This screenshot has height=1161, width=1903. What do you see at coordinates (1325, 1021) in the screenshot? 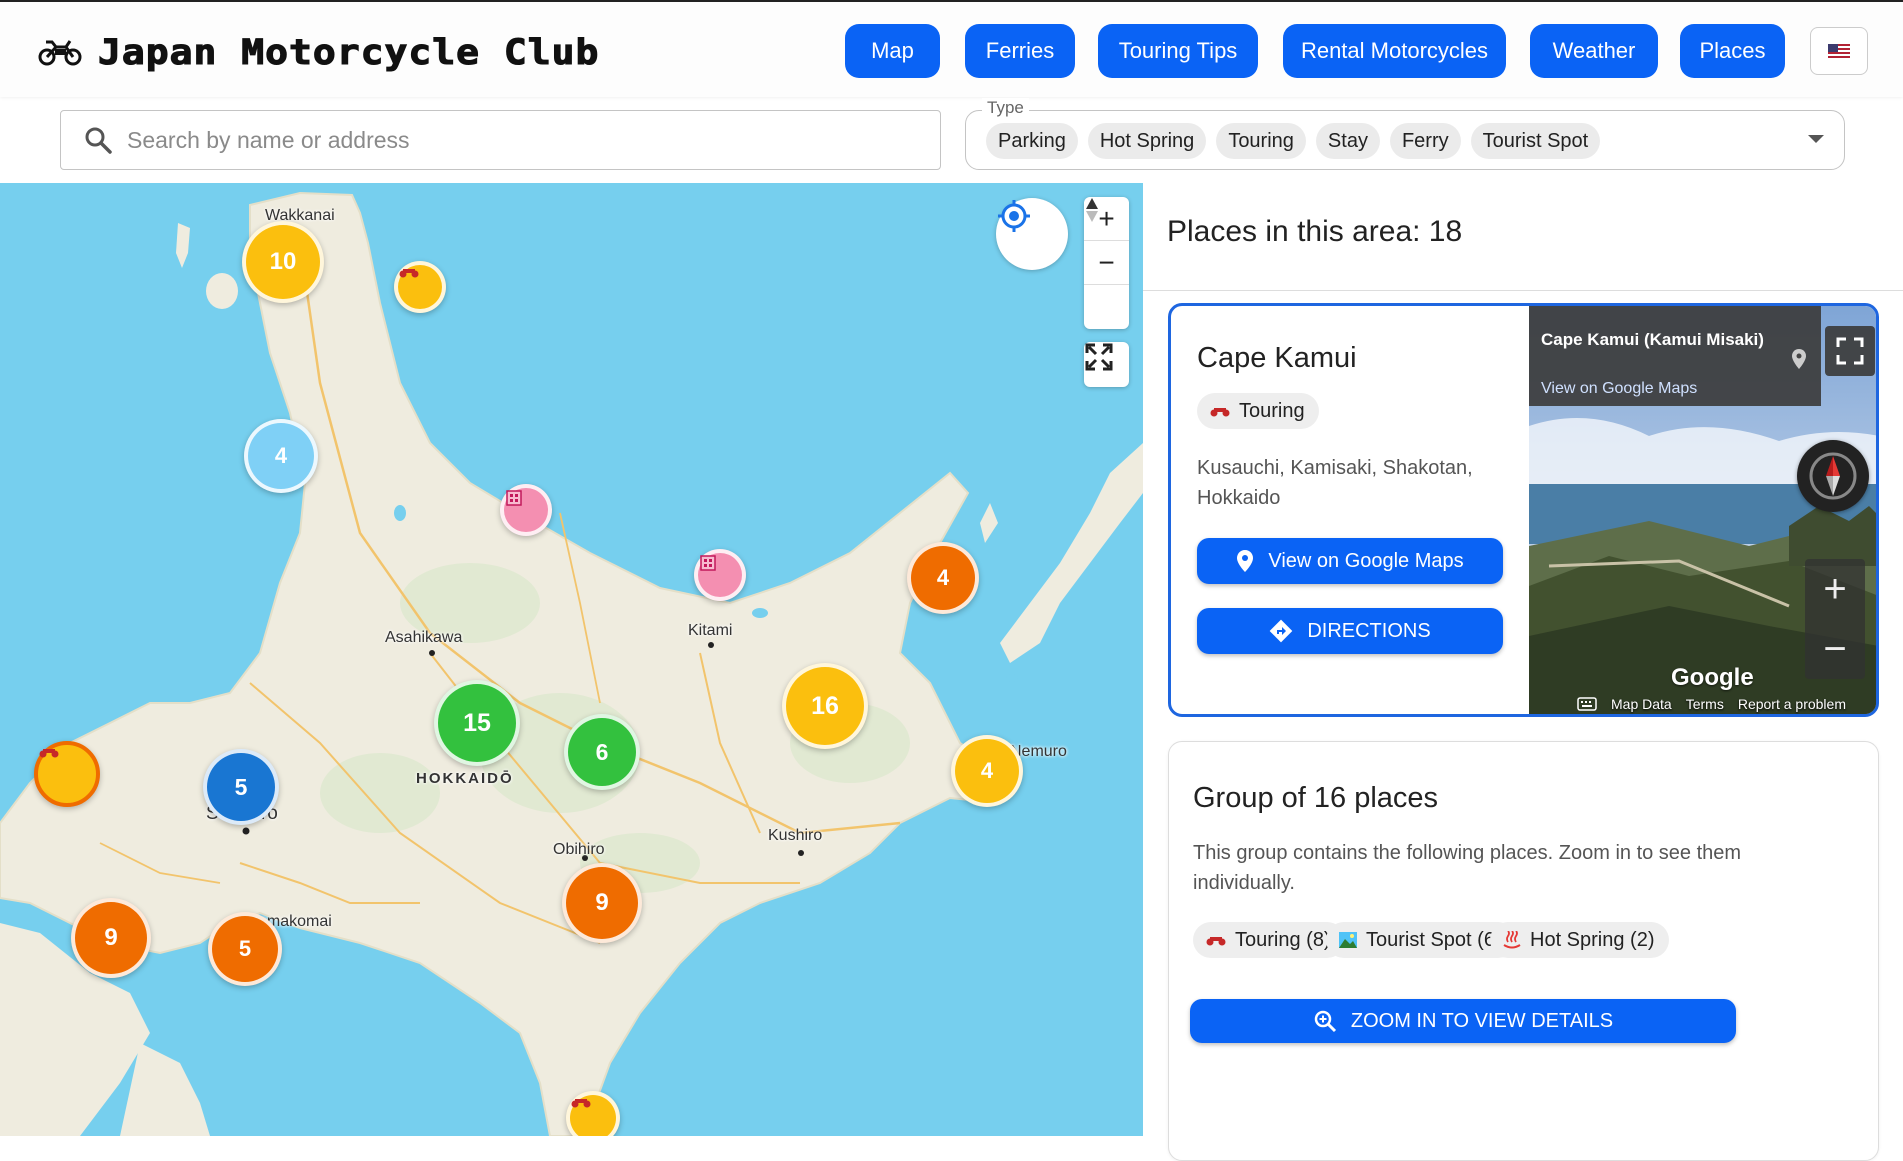
I see `zoom-in-icon` at bounding box center [1325, 1021].